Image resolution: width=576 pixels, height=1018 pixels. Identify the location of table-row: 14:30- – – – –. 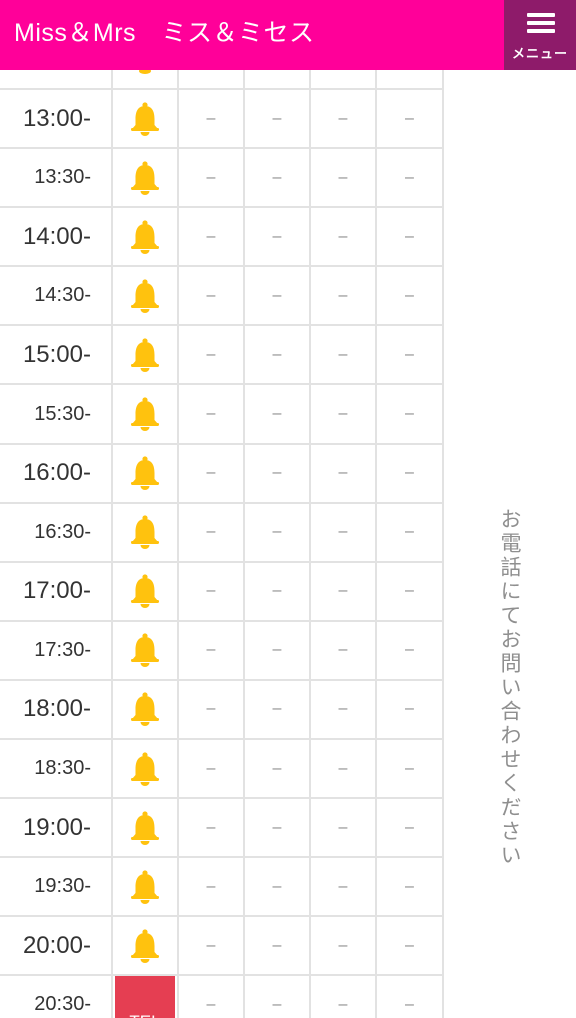
(221, 297).